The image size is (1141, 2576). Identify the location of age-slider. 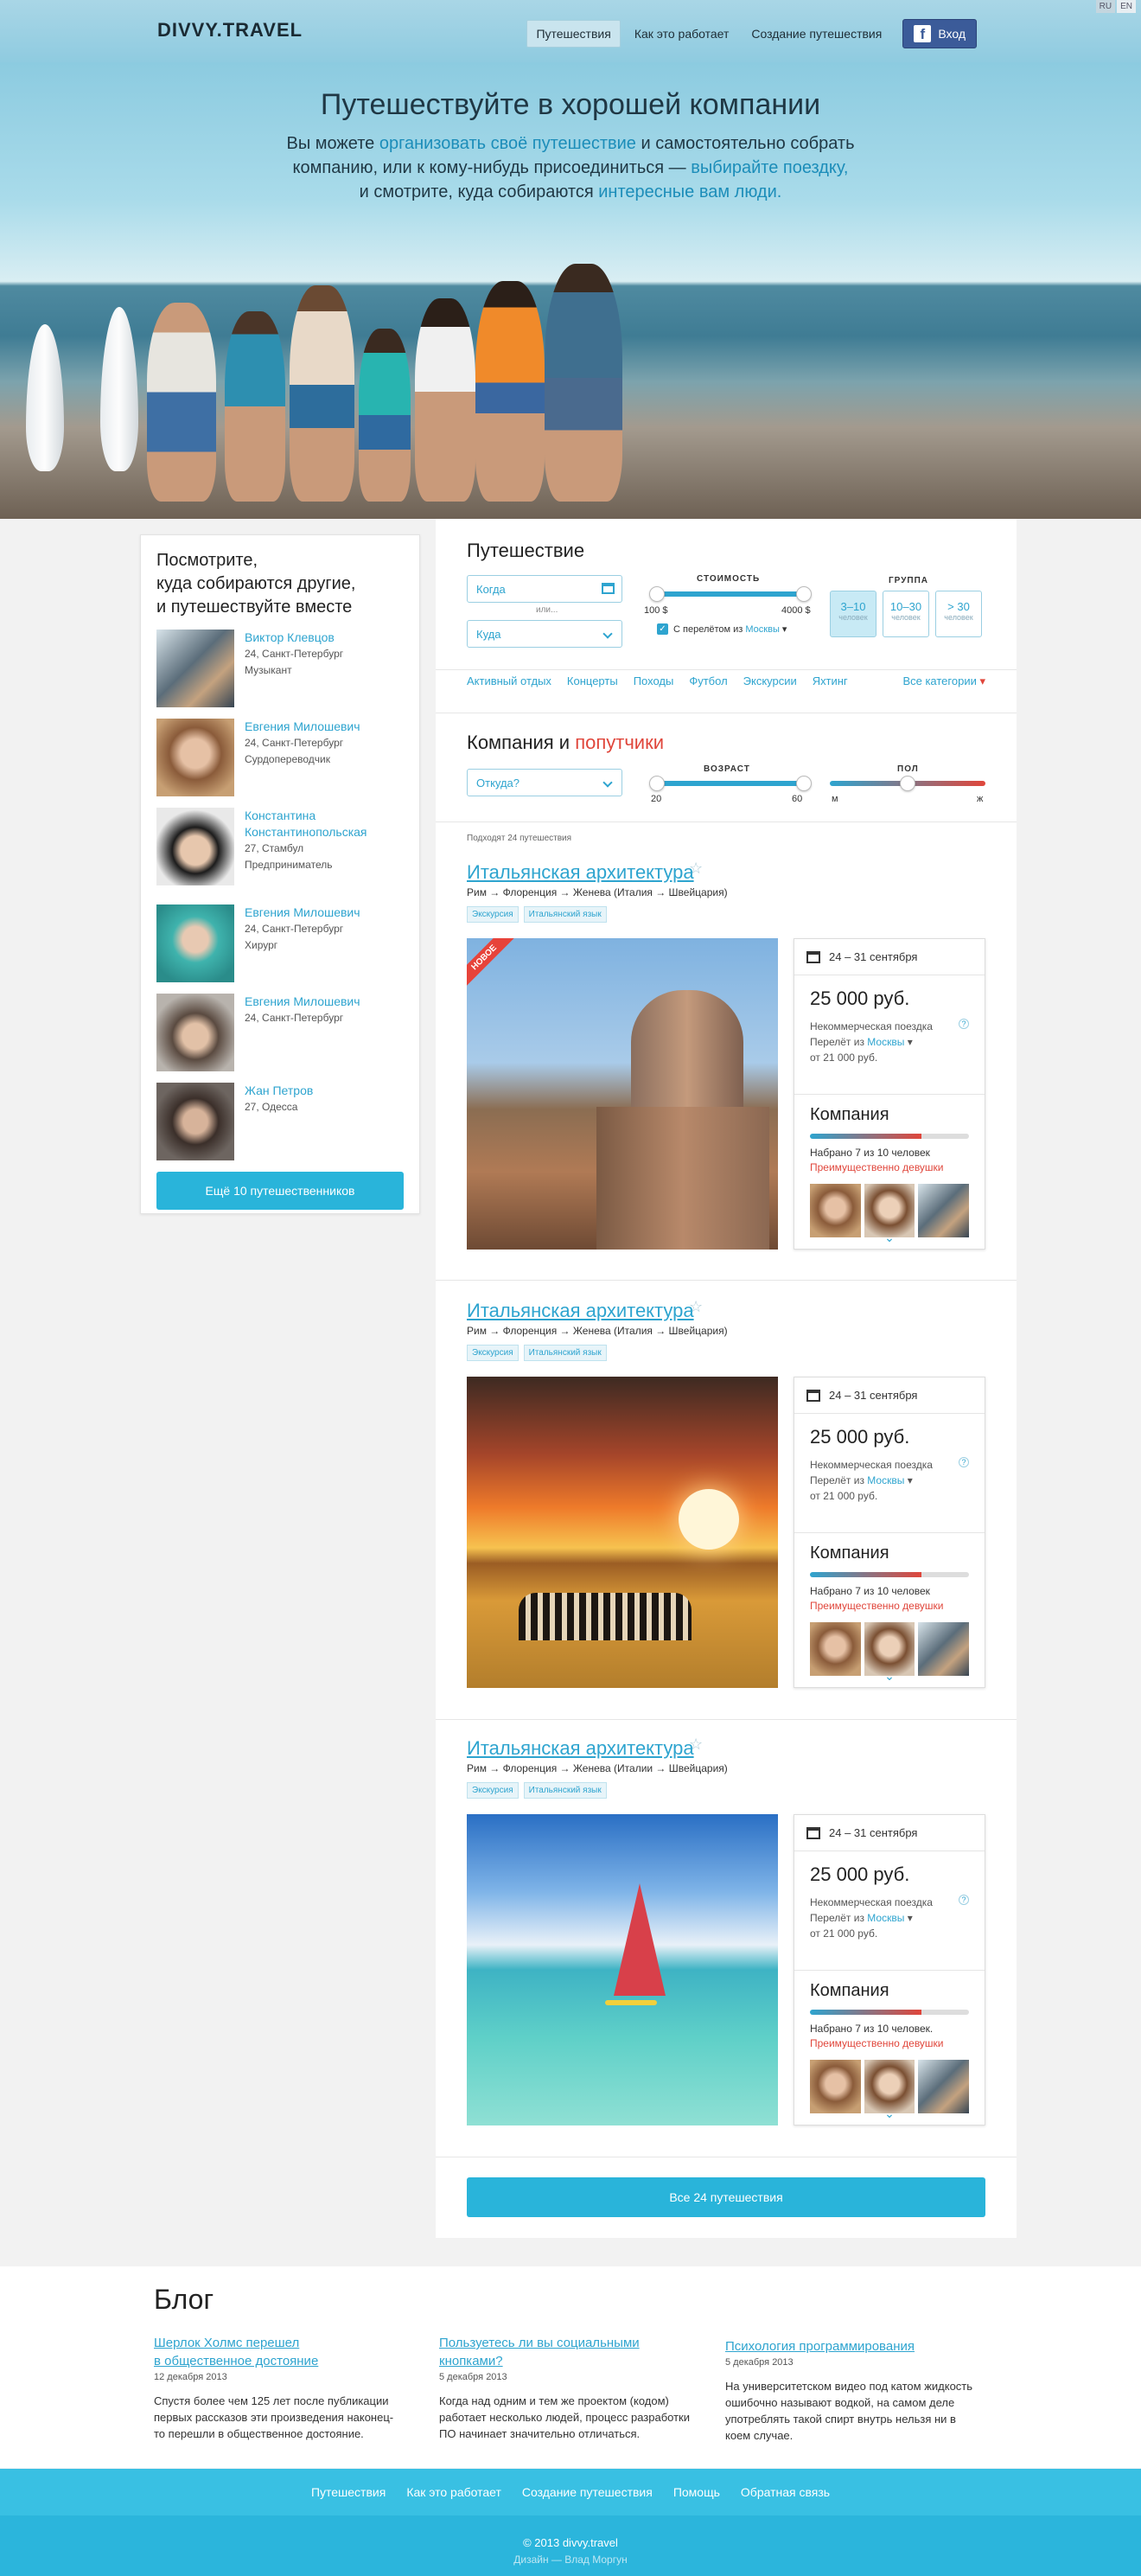
(730, 784).